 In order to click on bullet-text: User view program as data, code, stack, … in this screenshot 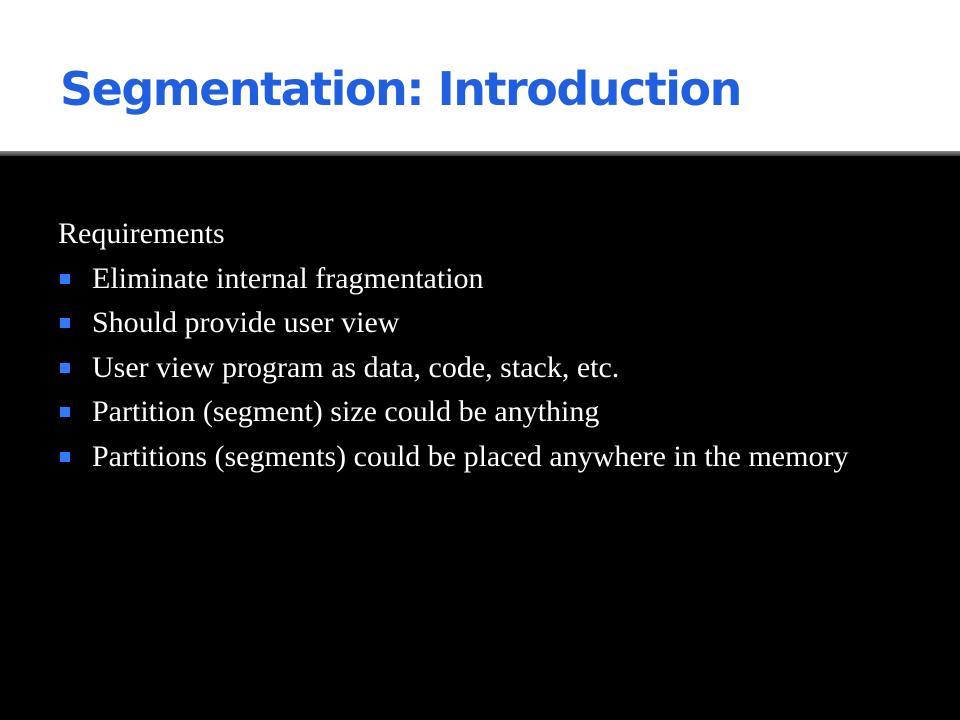, I will do `click(356, 367)`.